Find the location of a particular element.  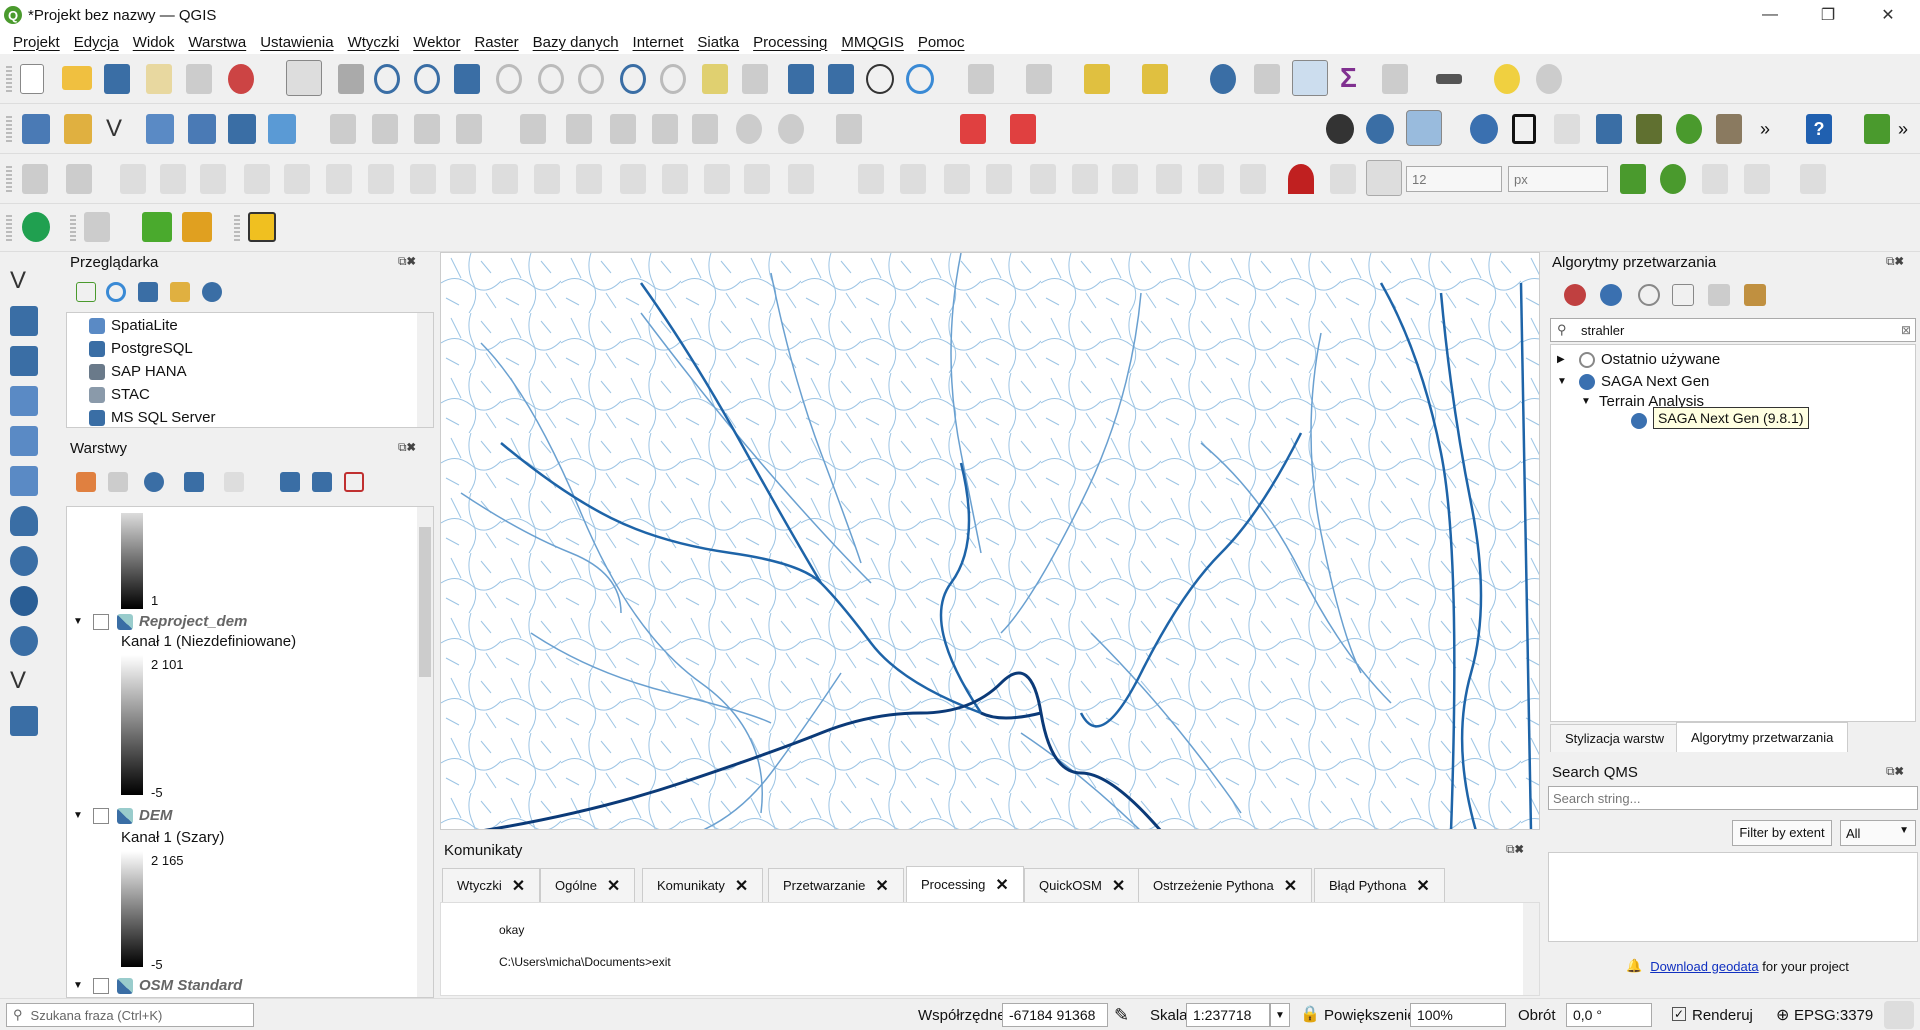

data-source-manager-icon is located at coordinates (36, 129).